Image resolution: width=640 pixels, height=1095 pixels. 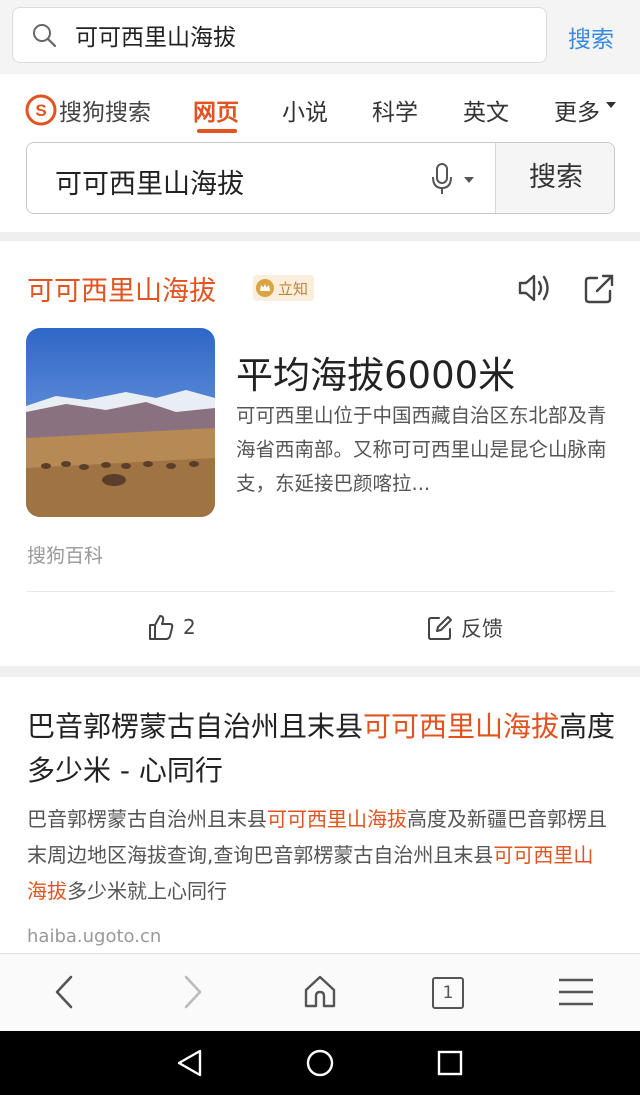 What do you see at coordinates (65, 992) in the screenshot?
I see `back-icon` at bounding box center [65, 992].